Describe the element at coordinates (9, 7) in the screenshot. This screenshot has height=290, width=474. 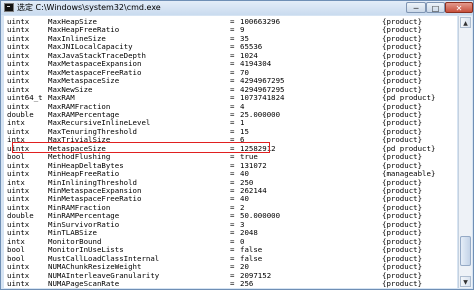
I see `cmd-icon` at that location.